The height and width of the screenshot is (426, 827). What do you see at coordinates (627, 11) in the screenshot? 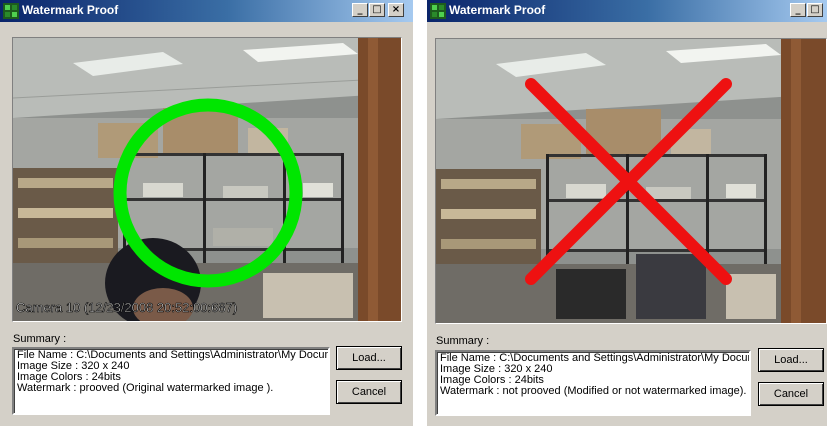
I see `title-bar: Watermark Proof _ □` at bounding box center [627, 11].